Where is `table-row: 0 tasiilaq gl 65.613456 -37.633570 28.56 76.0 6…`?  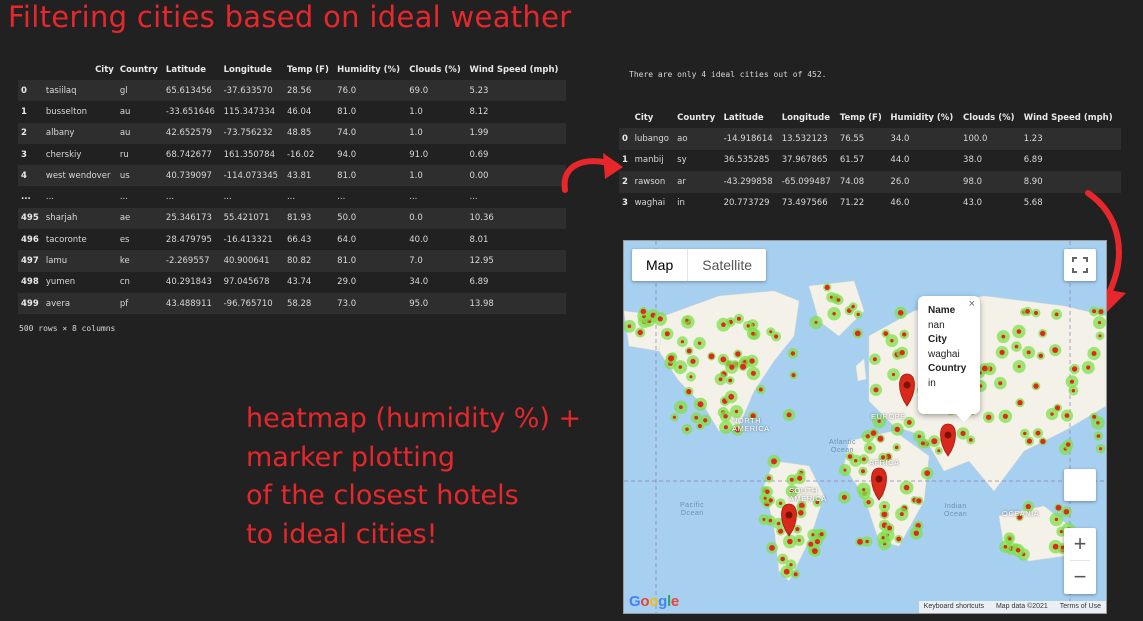 table-row: 0 tasiilaq gl 65.613456 -37.633570 28.56 76.0 6… is located at coordinates (292, 91).